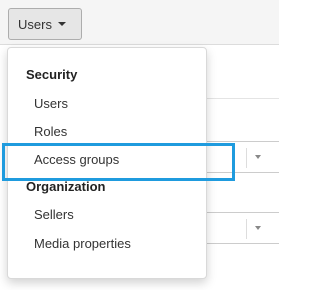 The height and width of the screenshot is (290, 320). What do you see at coordinates (52, 74) in the screenshot?
I see `menu-header-security: Security` at bounding box center [52, 74].